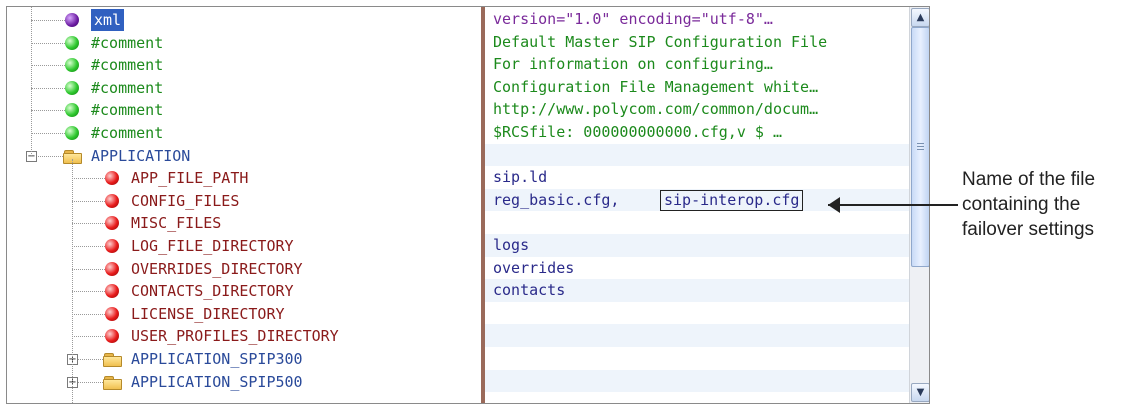 This screenshot has height=405, width=1125. Describe the element at coordinates (185, 200) in the screenshot. I see `tree-node-label: CONFIG_FILES` at that location.